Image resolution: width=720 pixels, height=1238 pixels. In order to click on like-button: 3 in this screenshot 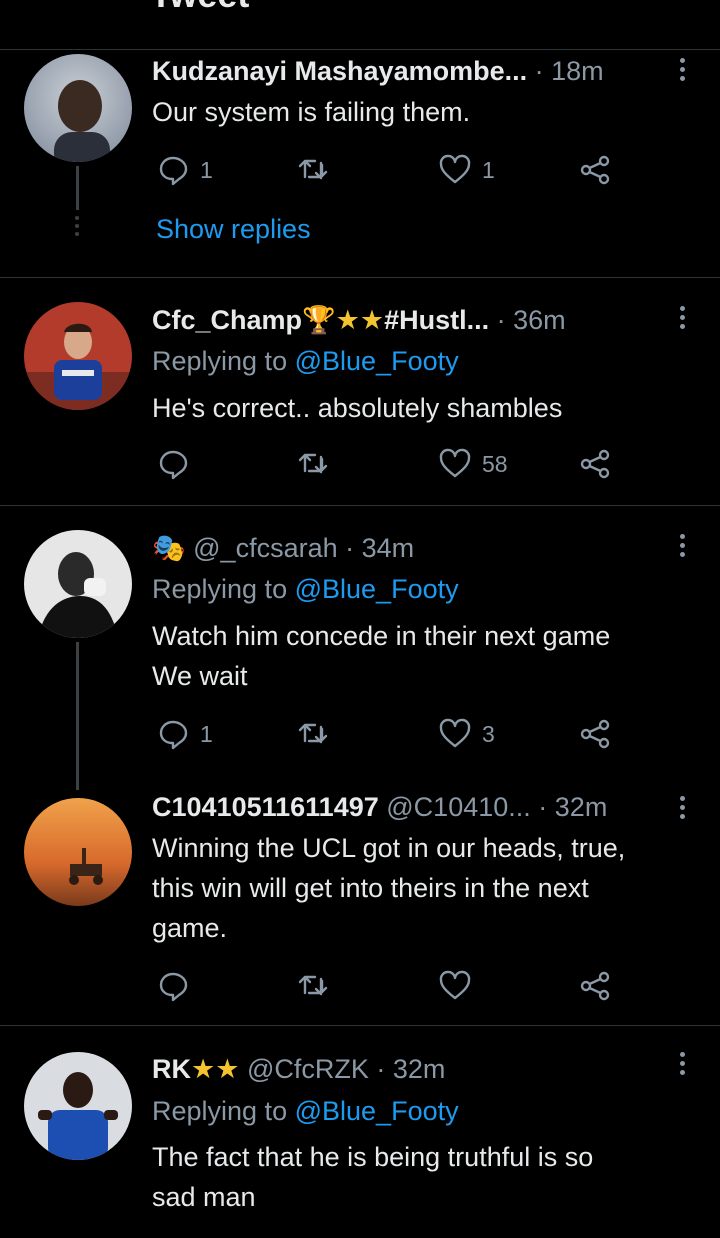, I will do `click(466, 734)`.